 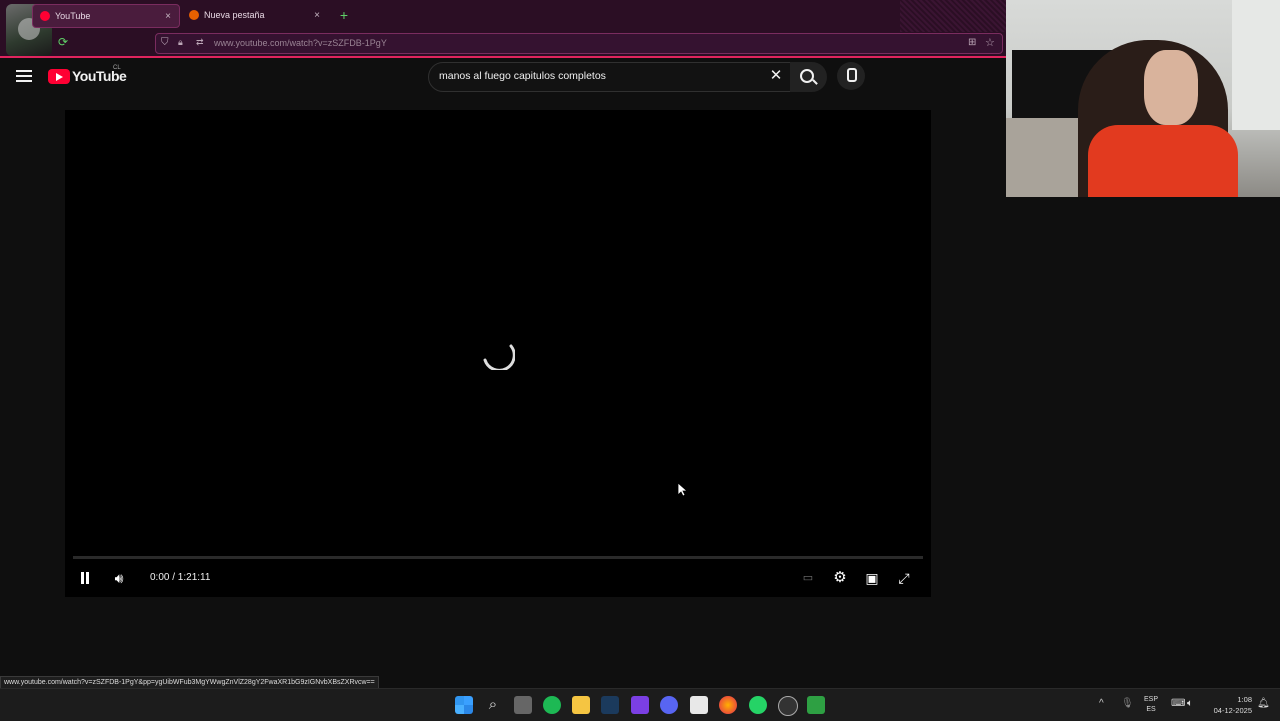 What do you see at coordinates (991, 42) in the screenshot?
I see `bookmark-star-icon: ☆` at bounding box center [991, 42].